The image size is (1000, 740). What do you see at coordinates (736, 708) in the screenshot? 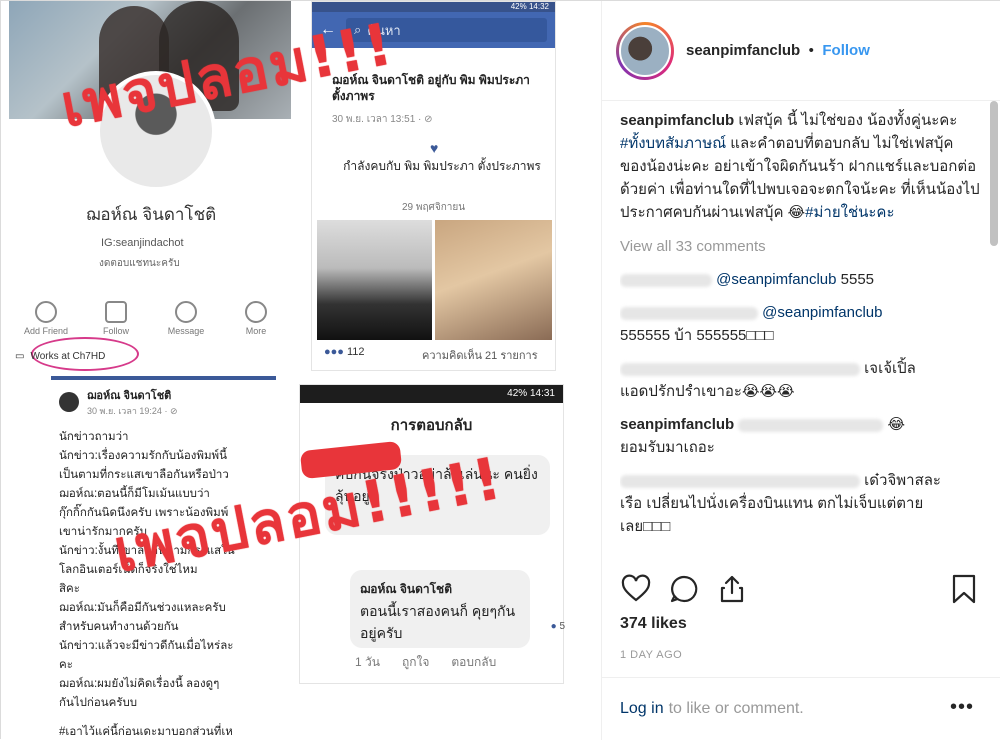
I see `login-prompt: to like or comment.` at bounding box center [736, 708].